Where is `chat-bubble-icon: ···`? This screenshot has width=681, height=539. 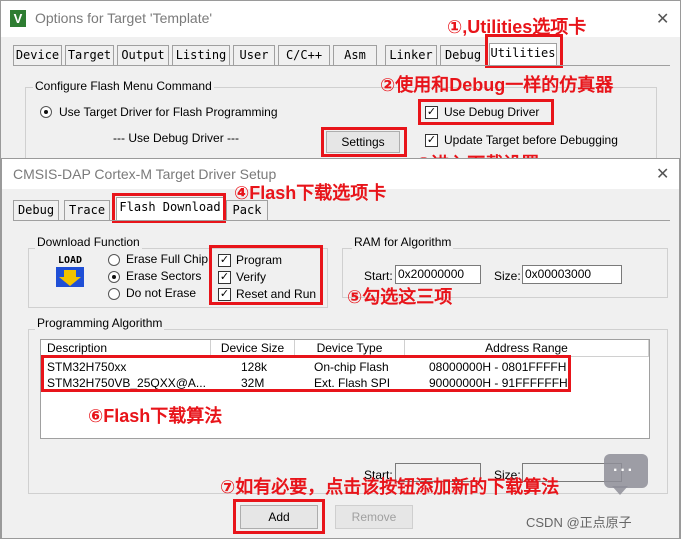 chat-bubble-icon: ··· is located at coordinates (626, 476).